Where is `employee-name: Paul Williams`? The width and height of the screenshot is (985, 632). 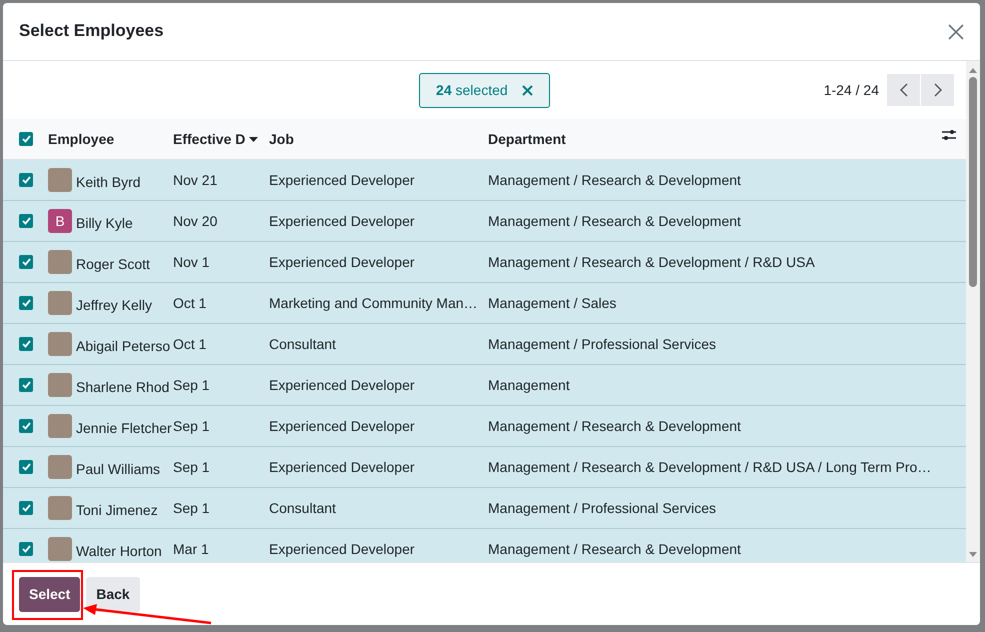
employee-name: Paul Williams is located at coordinates (118, 469).